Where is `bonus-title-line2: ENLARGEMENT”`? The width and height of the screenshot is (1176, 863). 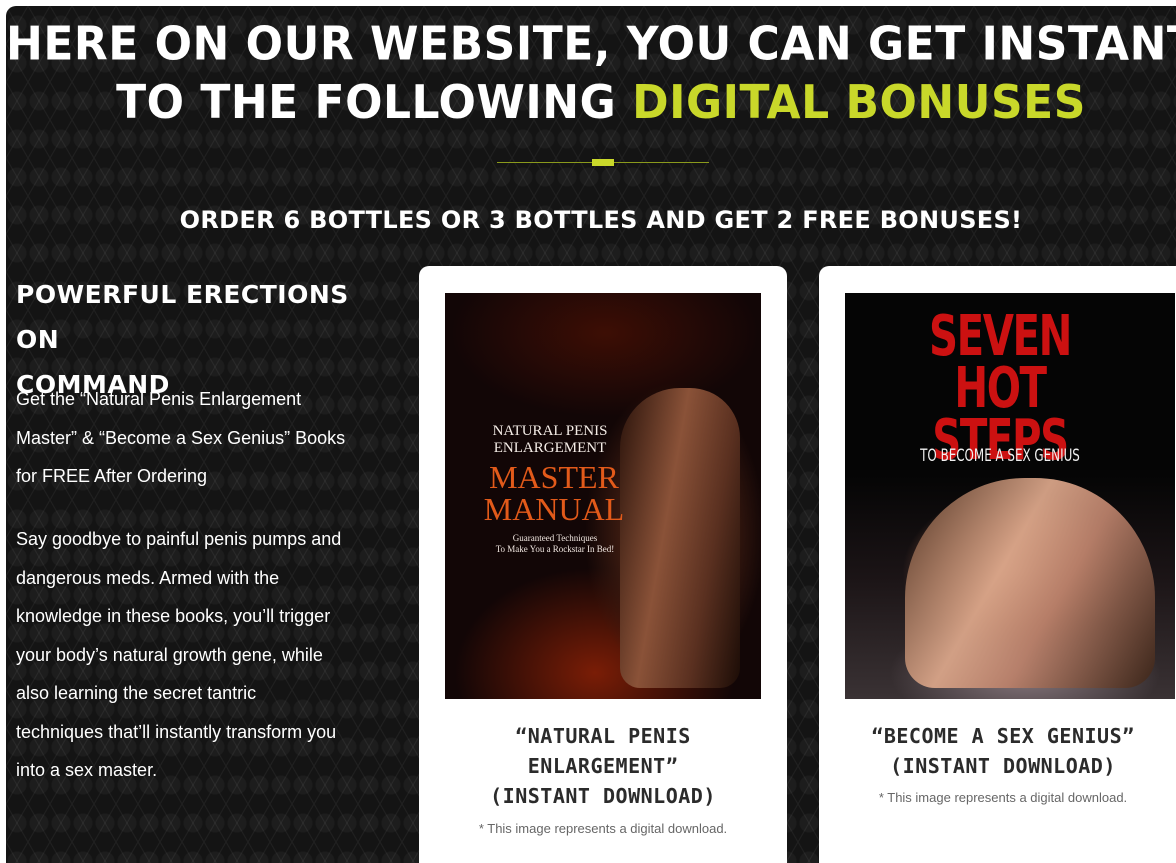
bonus-title-line2: ENLARGEMENT” is located at coordinates (603, 766).